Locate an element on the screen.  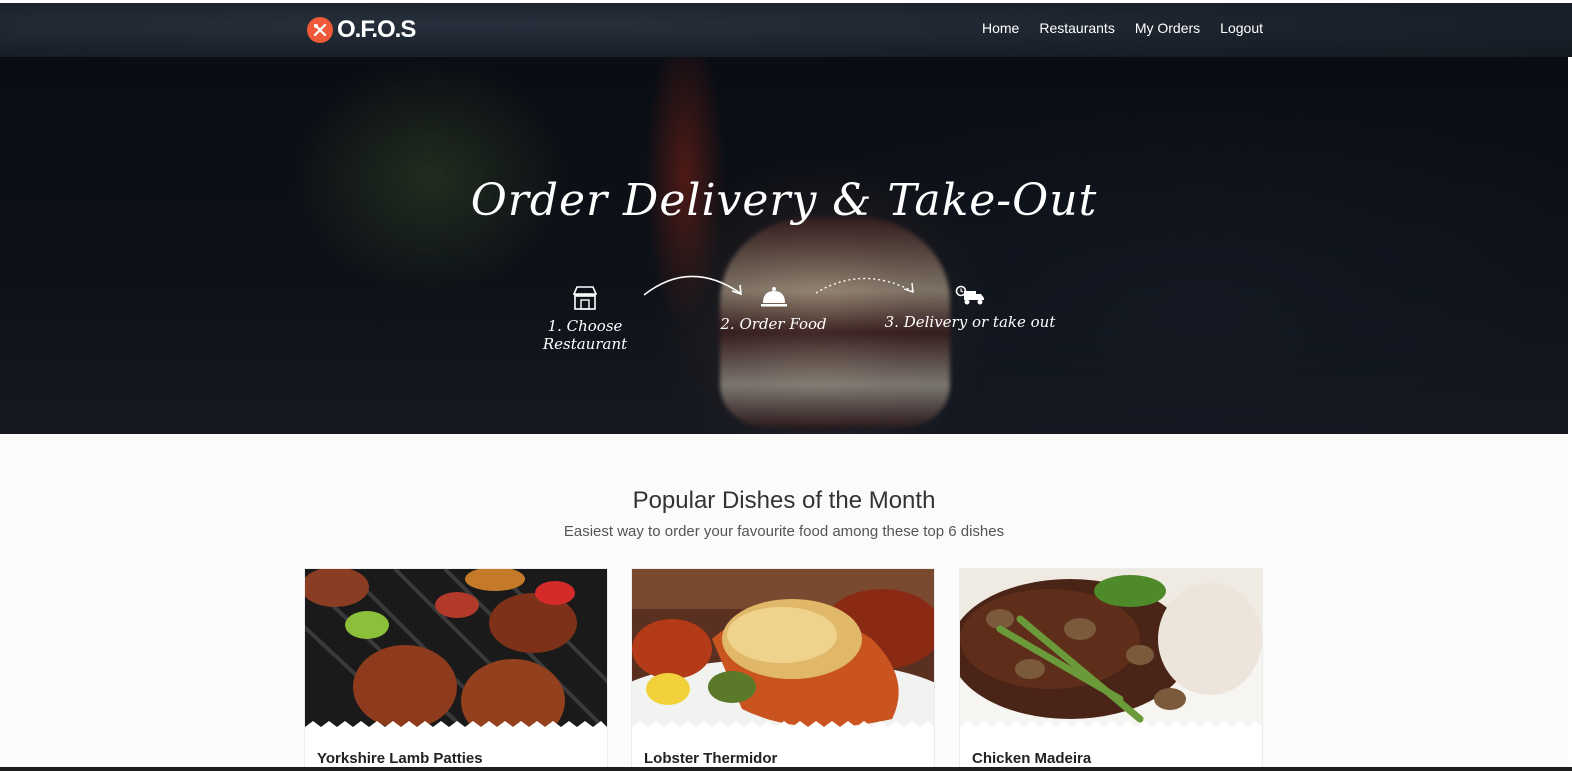
bottom-border is located at coordinates (786, 769).